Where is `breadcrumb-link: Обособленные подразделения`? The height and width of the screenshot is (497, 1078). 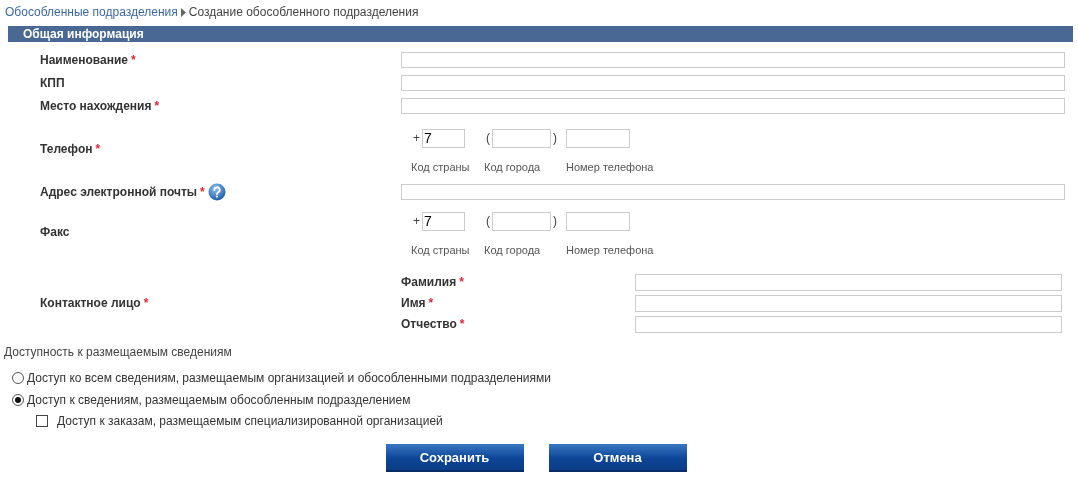 breadcrumb-link: Обособленные подразделения is located at coordinates (91, 12).